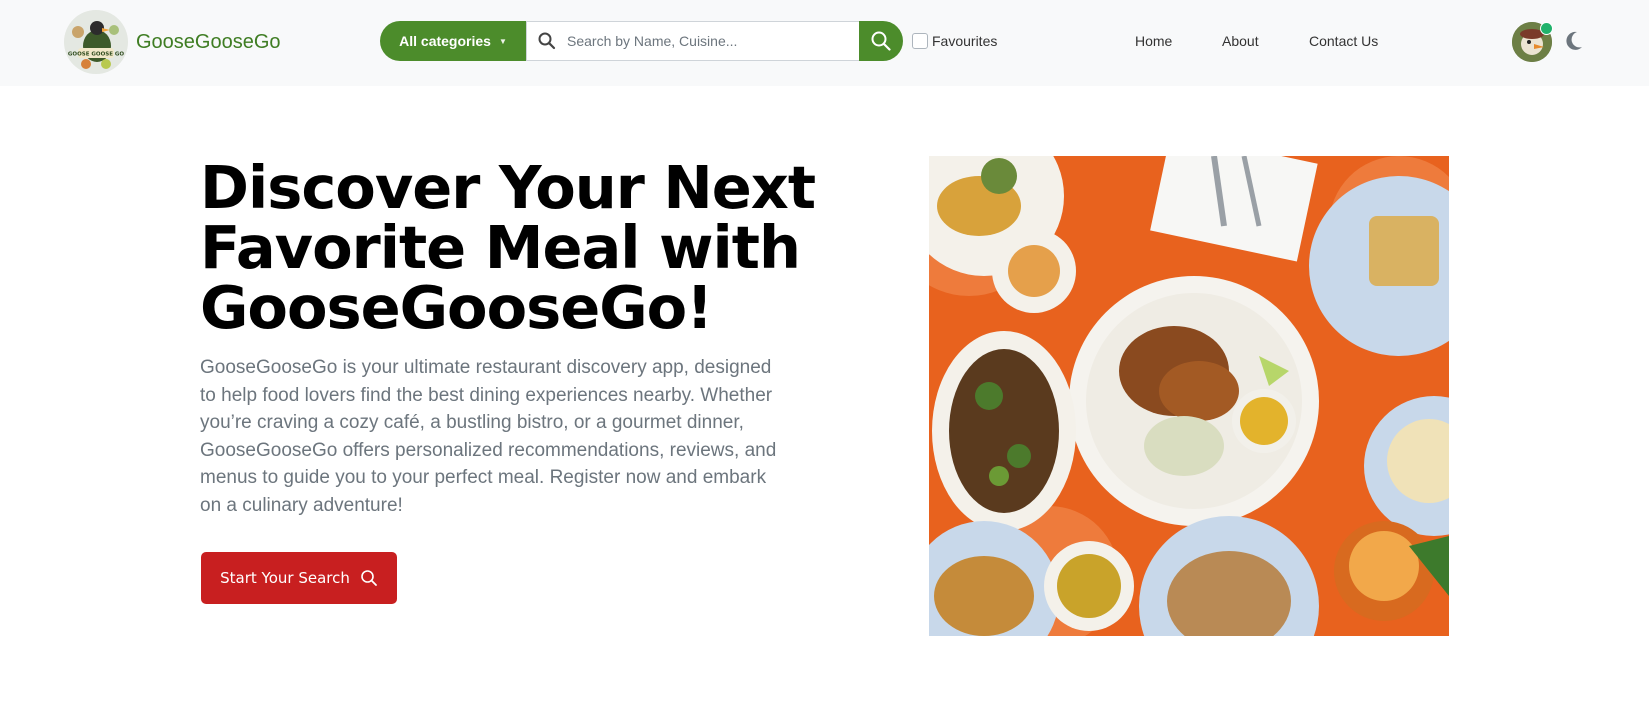 The image size is (1649, 704). What do you see at coordinates (96, 42) in the screenshot?
I see `brand-logo: GOOSE GOOSE GO` at bounding box center [96, 42].